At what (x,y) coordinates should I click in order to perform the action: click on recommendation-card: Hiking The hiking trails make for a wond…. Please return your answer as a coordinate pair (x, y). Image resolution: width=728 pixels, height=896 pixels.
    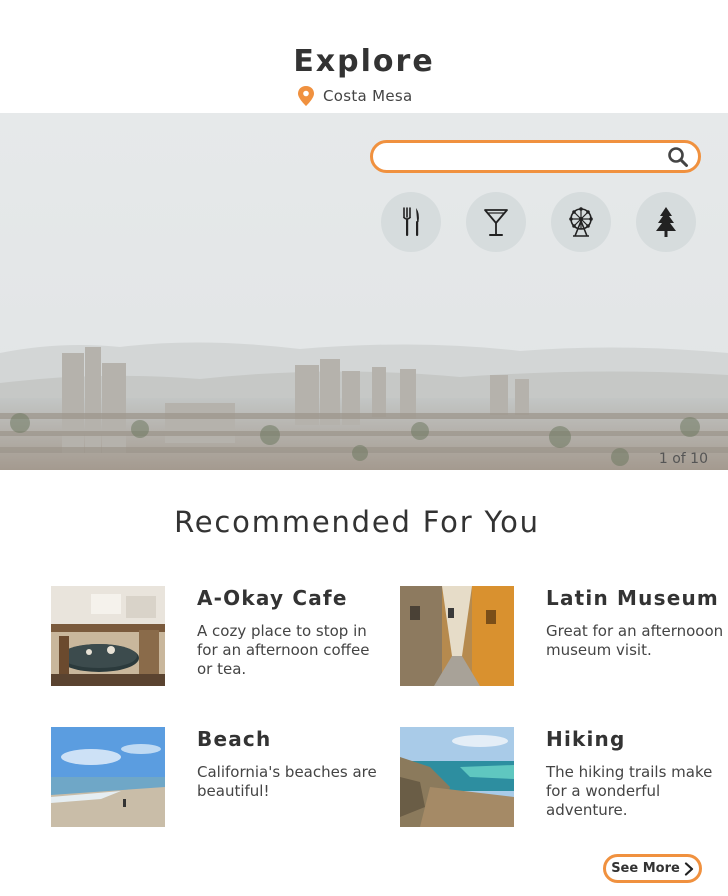
    Looking at the image, I should click on (564, 782).